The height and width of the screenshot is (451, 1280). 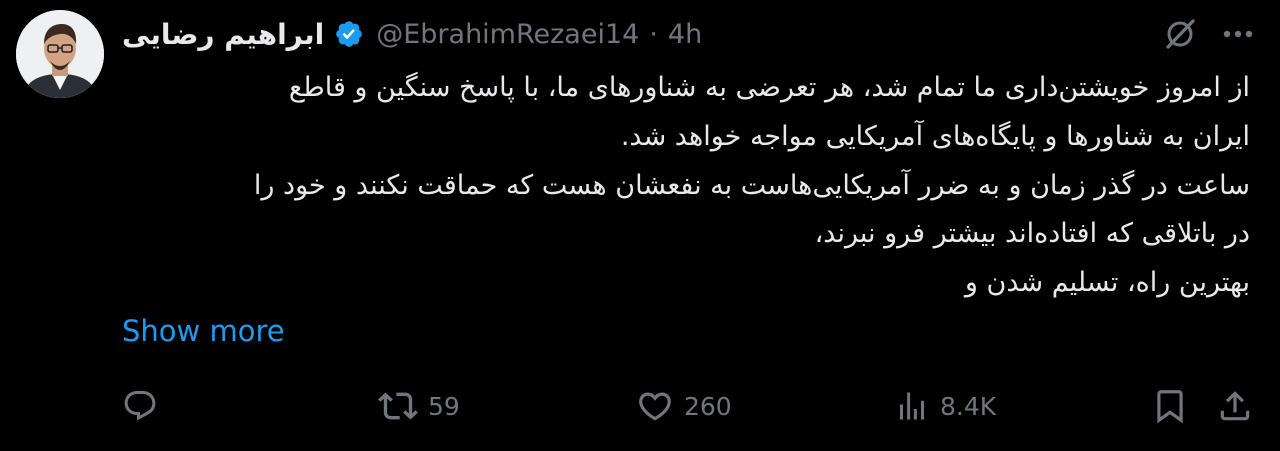 What do you see at coordinates (419, 406) in the screenshot?
I see `retweet-button: 59` at bounding box center [419, 406].